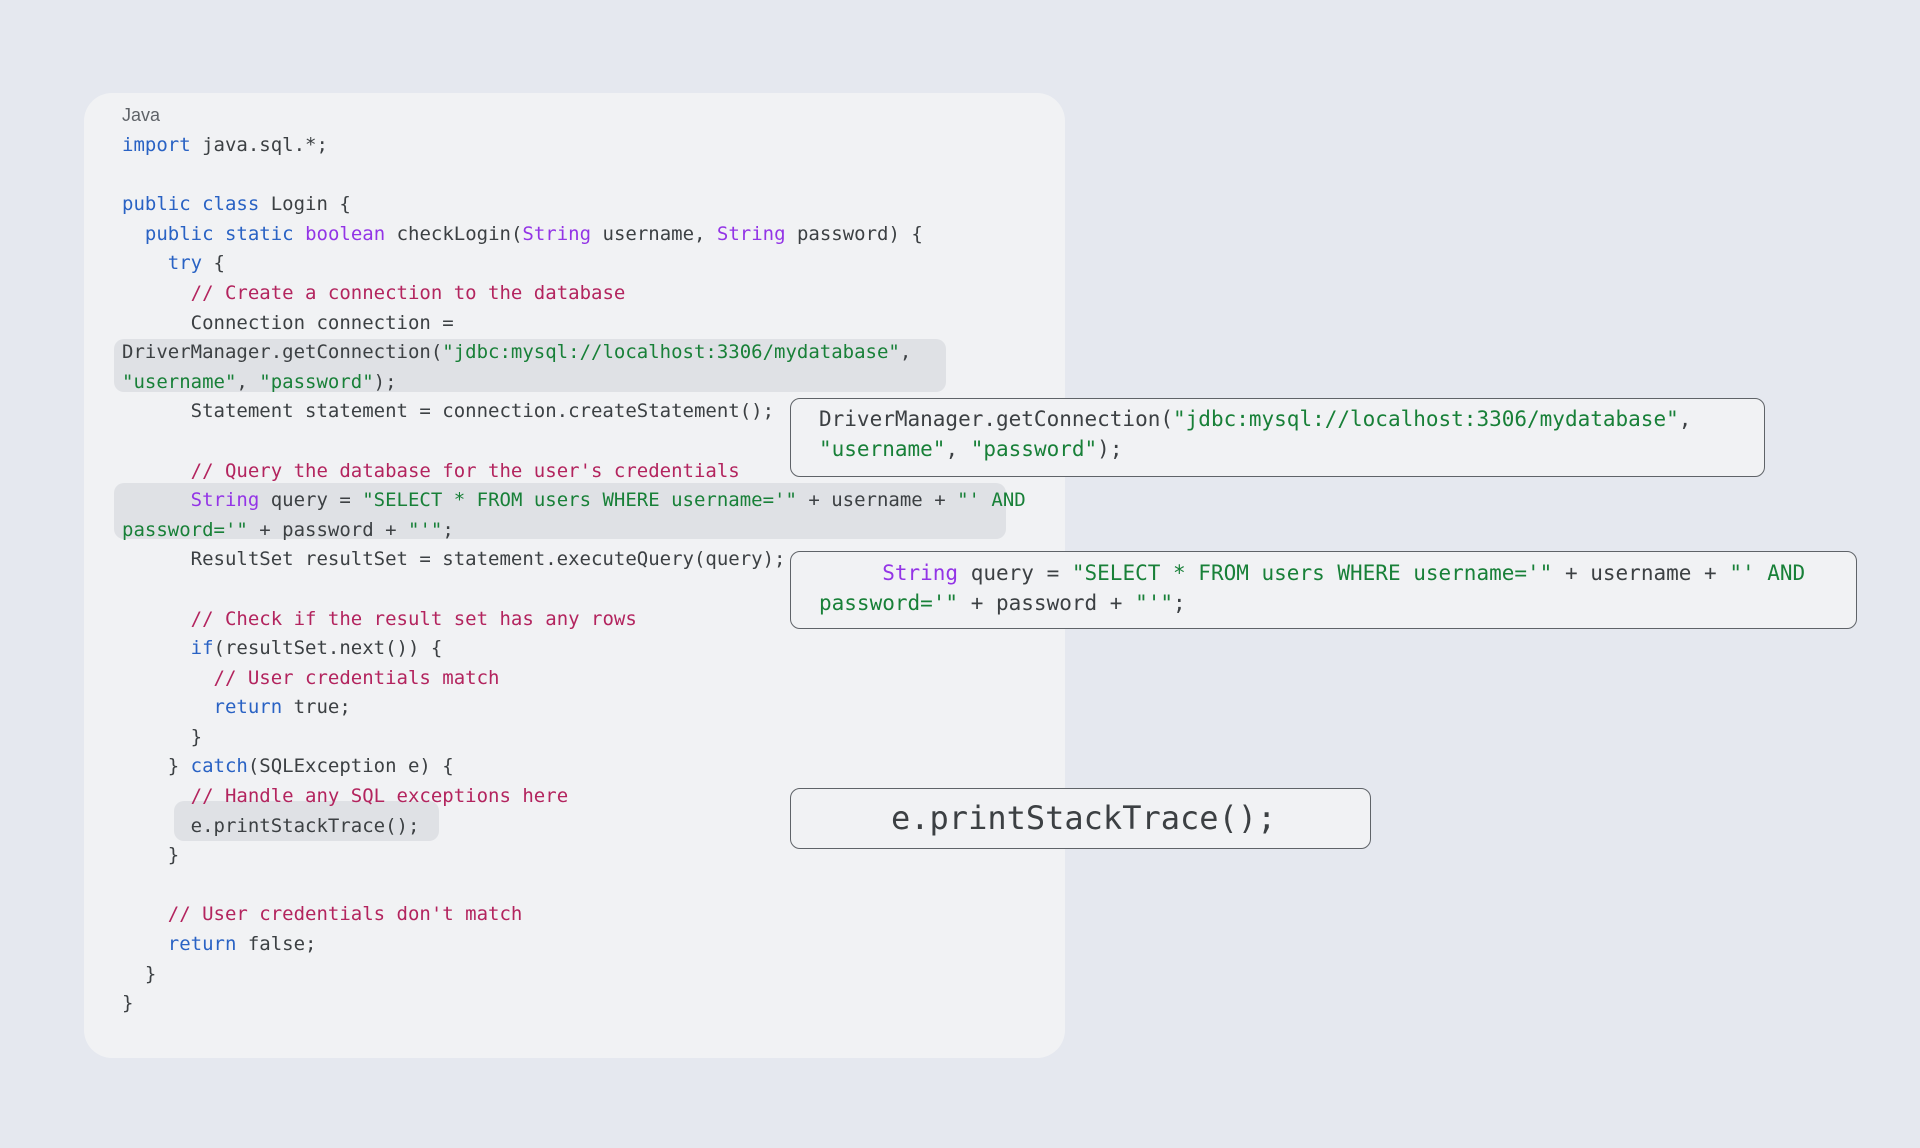 The height and width of the screenshot is (1148, 1920). What do you see at coordinates (574, 531) in the screenshot?
I see `code-line: password='" + password + "'";` at bounding box center [574, 531].